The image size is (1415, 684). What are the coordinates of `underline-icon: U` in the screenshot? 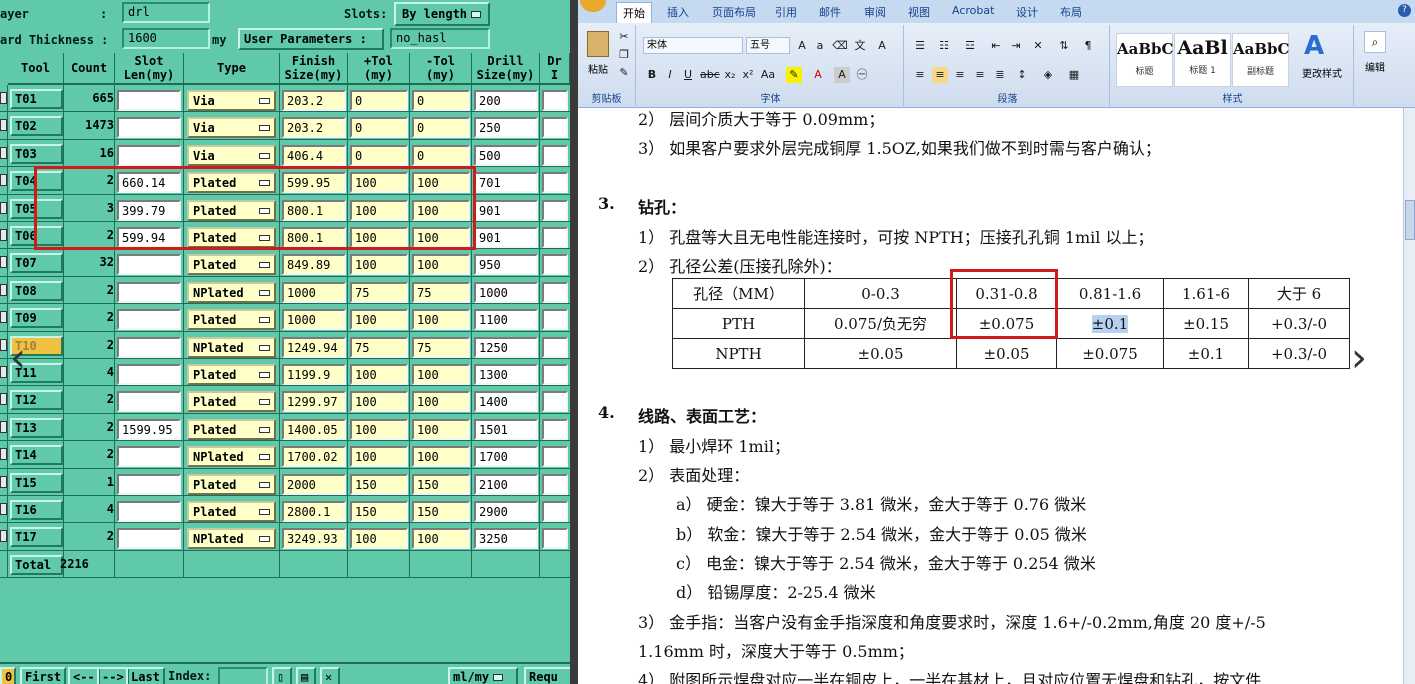 It's located at (688, 75).